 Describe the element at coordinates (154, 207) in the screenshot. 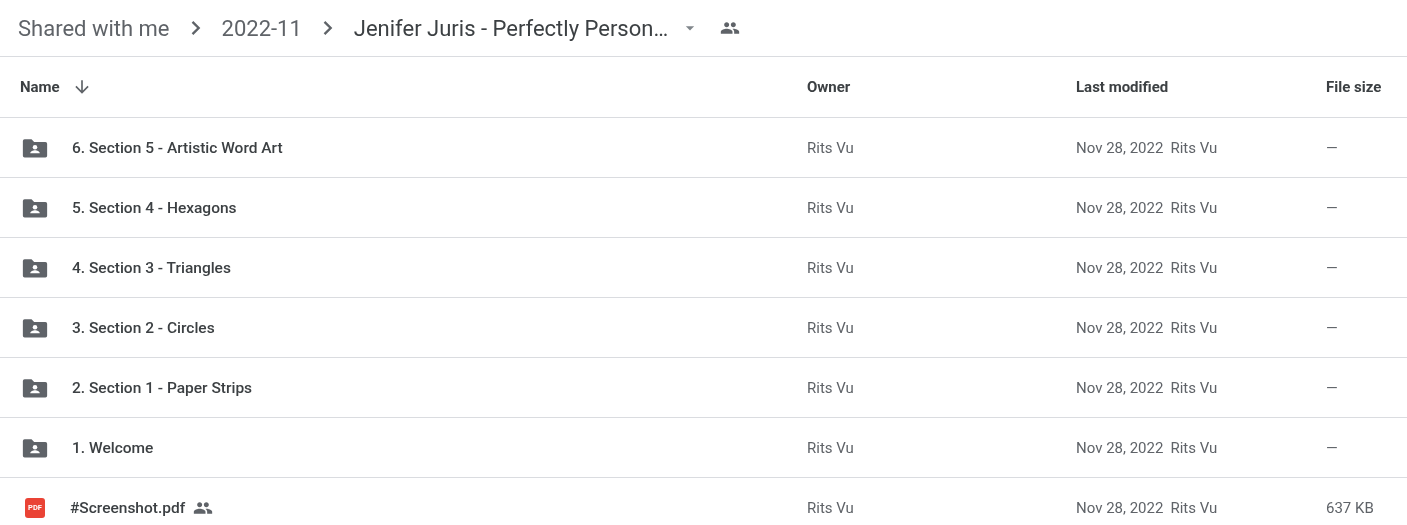

I see `file-name: 5. Section 4 - Hexagons` at that location.